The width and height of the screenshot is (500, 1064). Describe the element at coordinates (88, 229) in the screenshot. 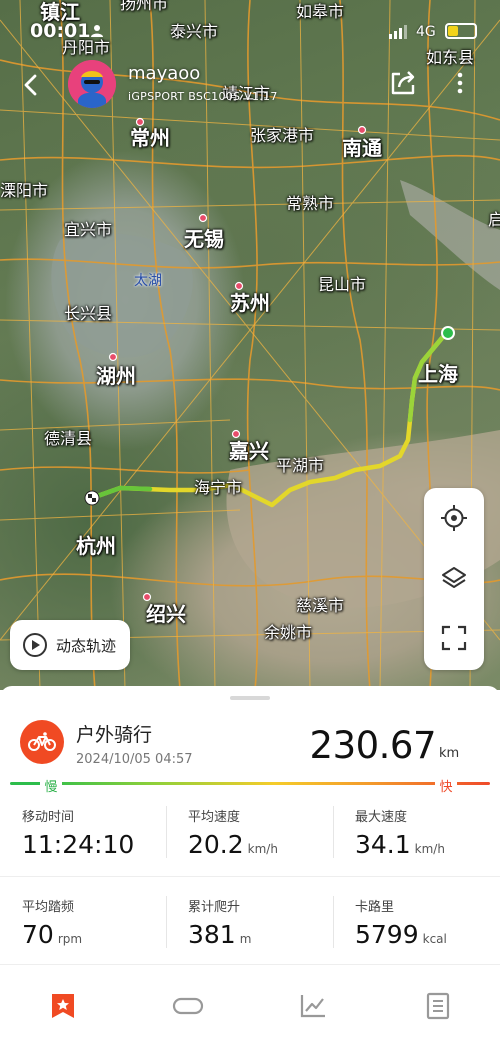

I see `map-label: 宜兴市` at that location.